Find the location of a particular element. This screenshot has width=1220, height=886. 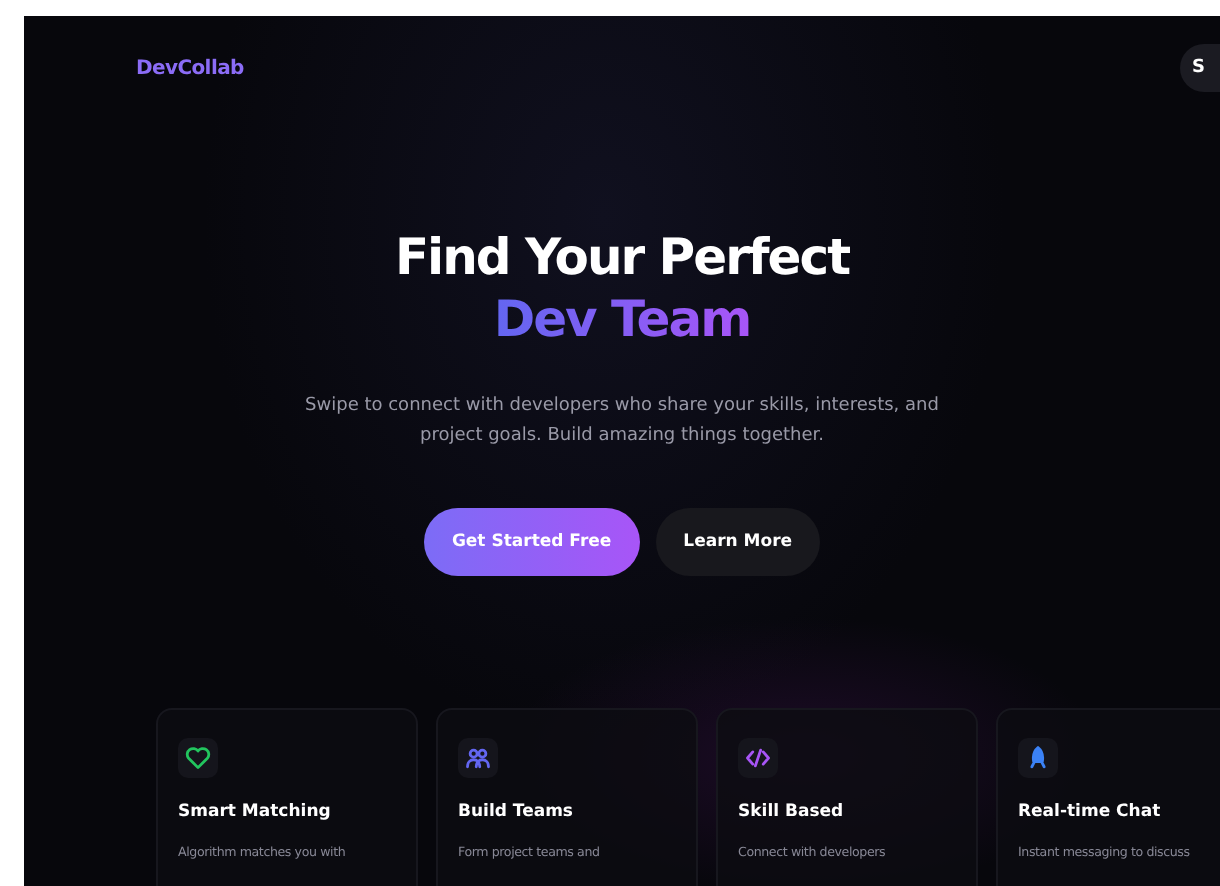

feature-title: Real-time Chat is located at coordinates (1090, 812).